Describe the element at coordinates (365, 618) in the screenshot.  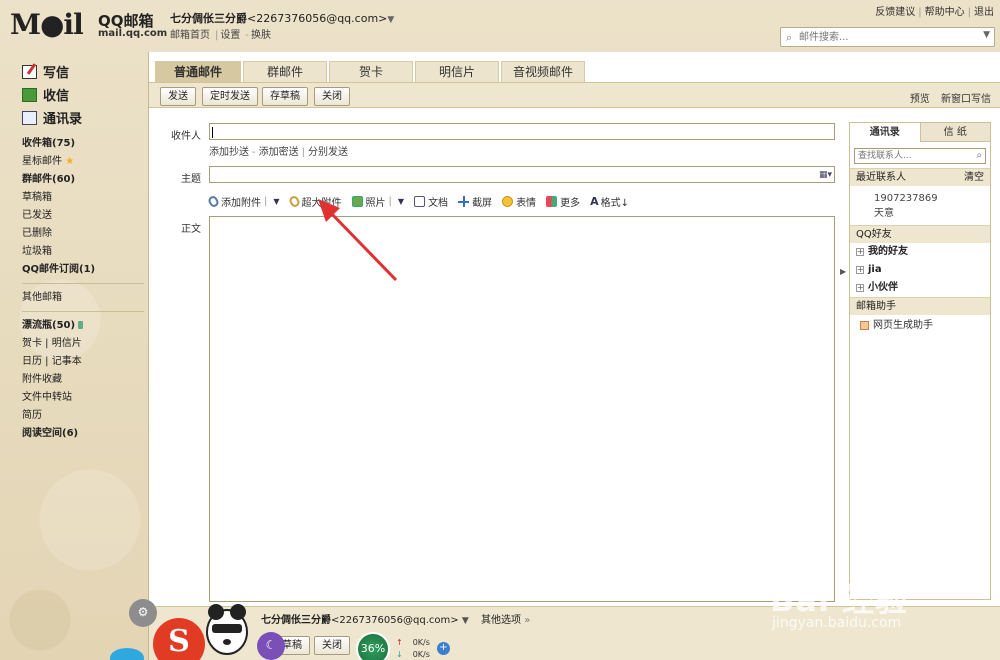
I see `sender-selector: 七分倜伥三分爵<2267376056@qq.com> ▼` at that location.